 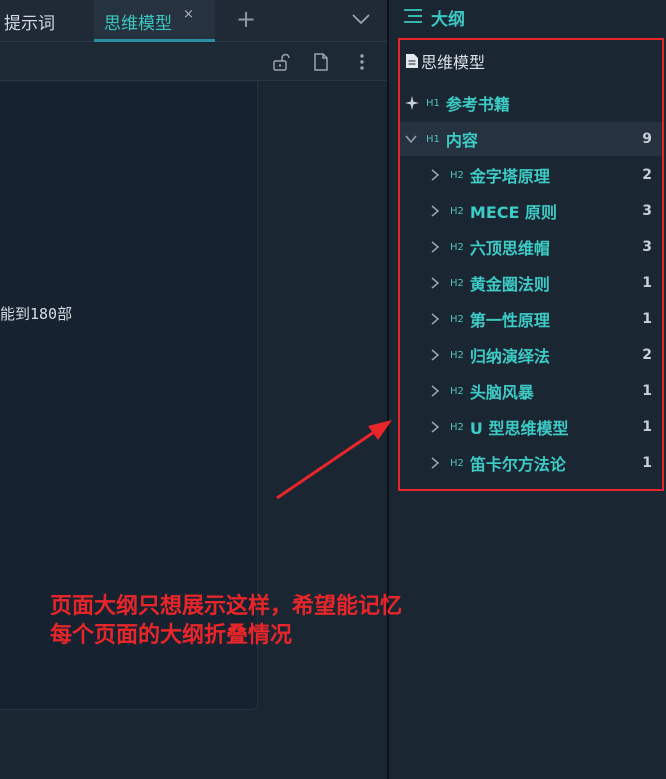 I want to click on outline-document-label: 思维模型, so click(x=453, y=62).